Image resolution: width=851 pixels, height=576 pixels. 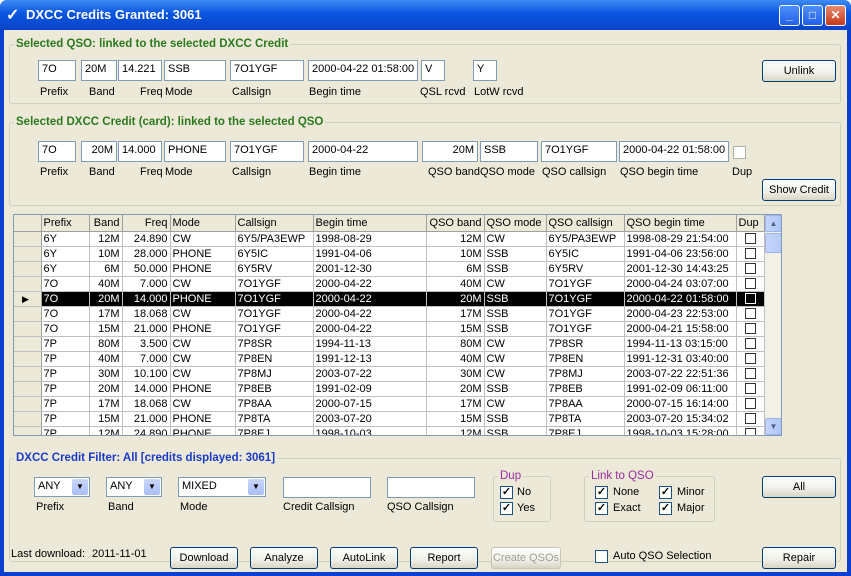 I want to click on credit-mode-field: PHONE, so click(x=195, y=151).